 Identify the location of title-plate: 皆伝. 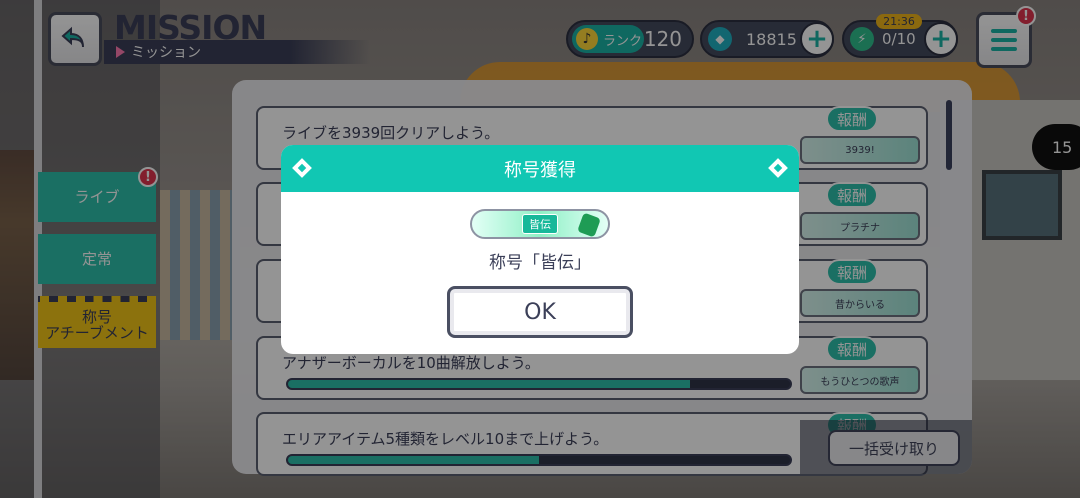
(540, 224).